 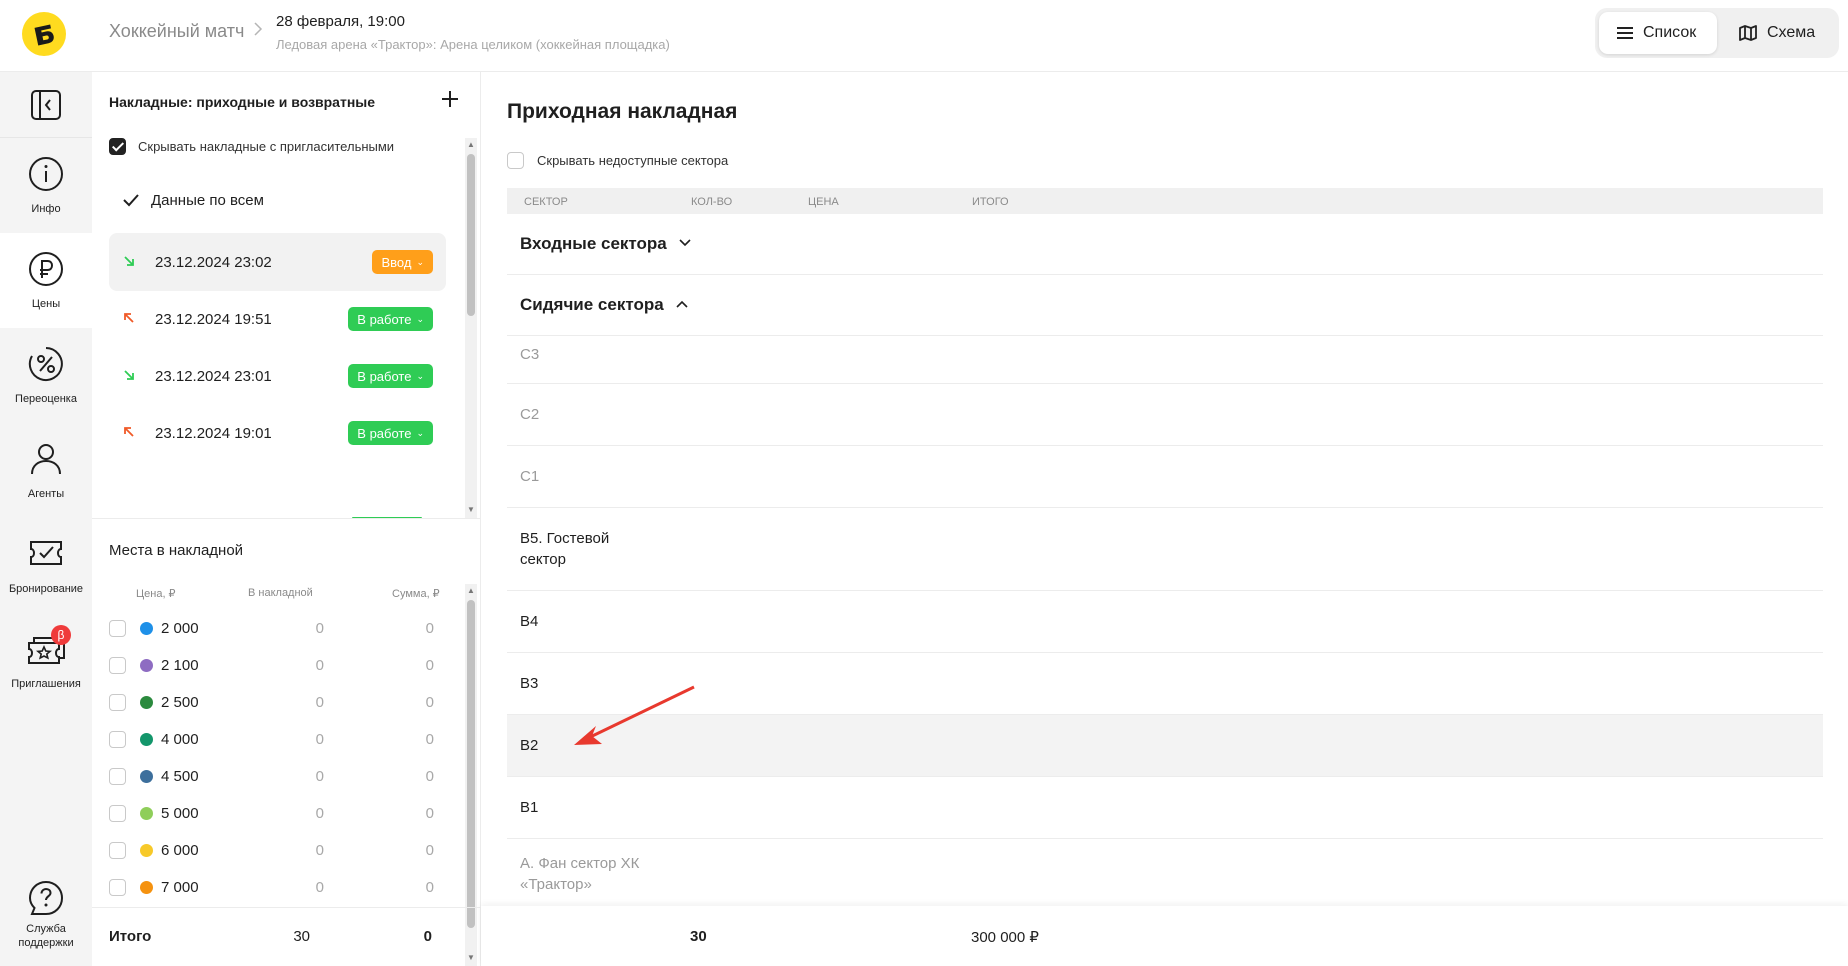 What do you see at coordinates (823, 202) in the screenshot?
I see `col-price-header: ЦЕНА` at bounding box center [823, 202].